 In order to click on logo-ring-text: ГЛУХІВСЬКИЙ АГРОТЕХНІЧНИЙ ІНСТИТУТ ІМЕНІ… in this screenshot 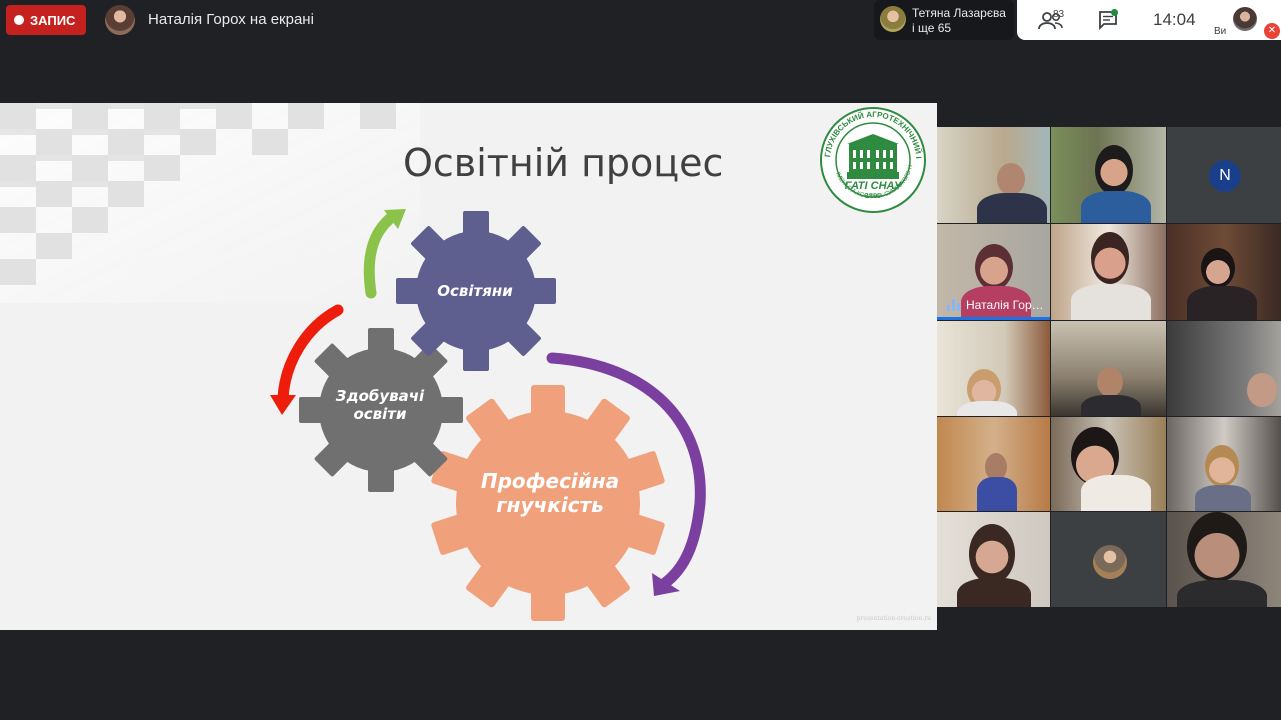, I will do `click(871, 153)`.